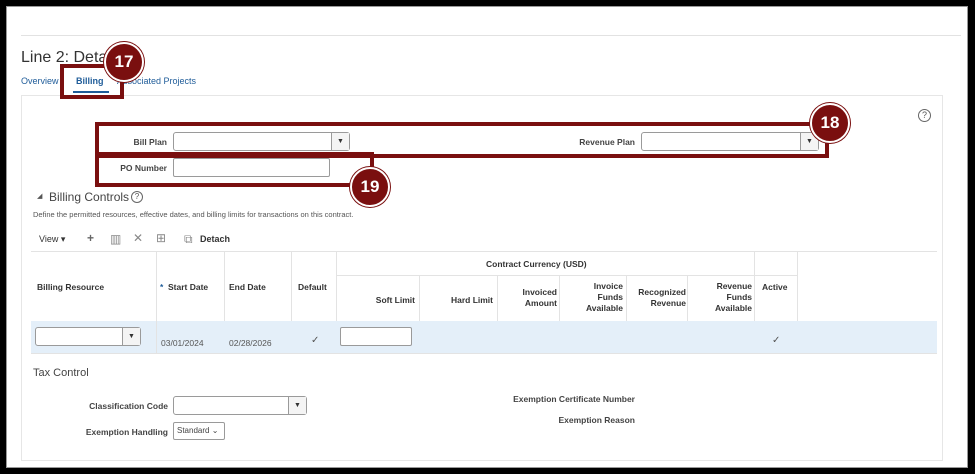 The width and height of the screenshot is (975, 474). I want to click on top-divider, so click(491, 35).